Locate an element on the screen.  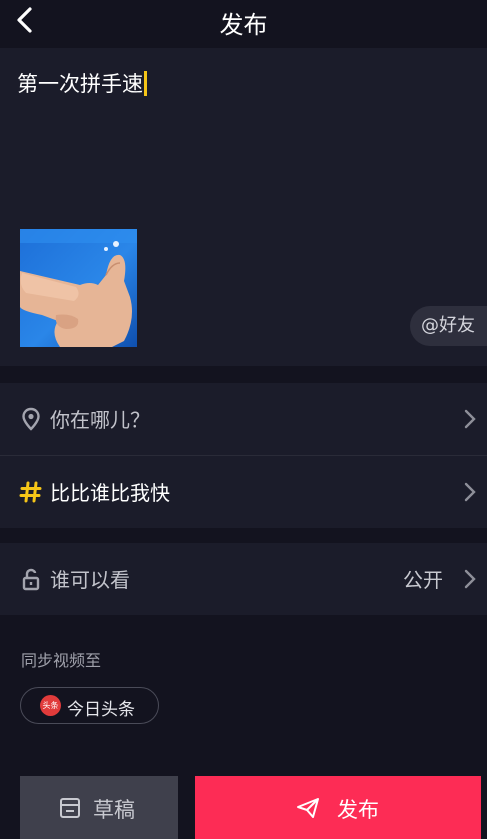
visibility-row: 谁可以看 公开 is located at coordinates (243, 579).